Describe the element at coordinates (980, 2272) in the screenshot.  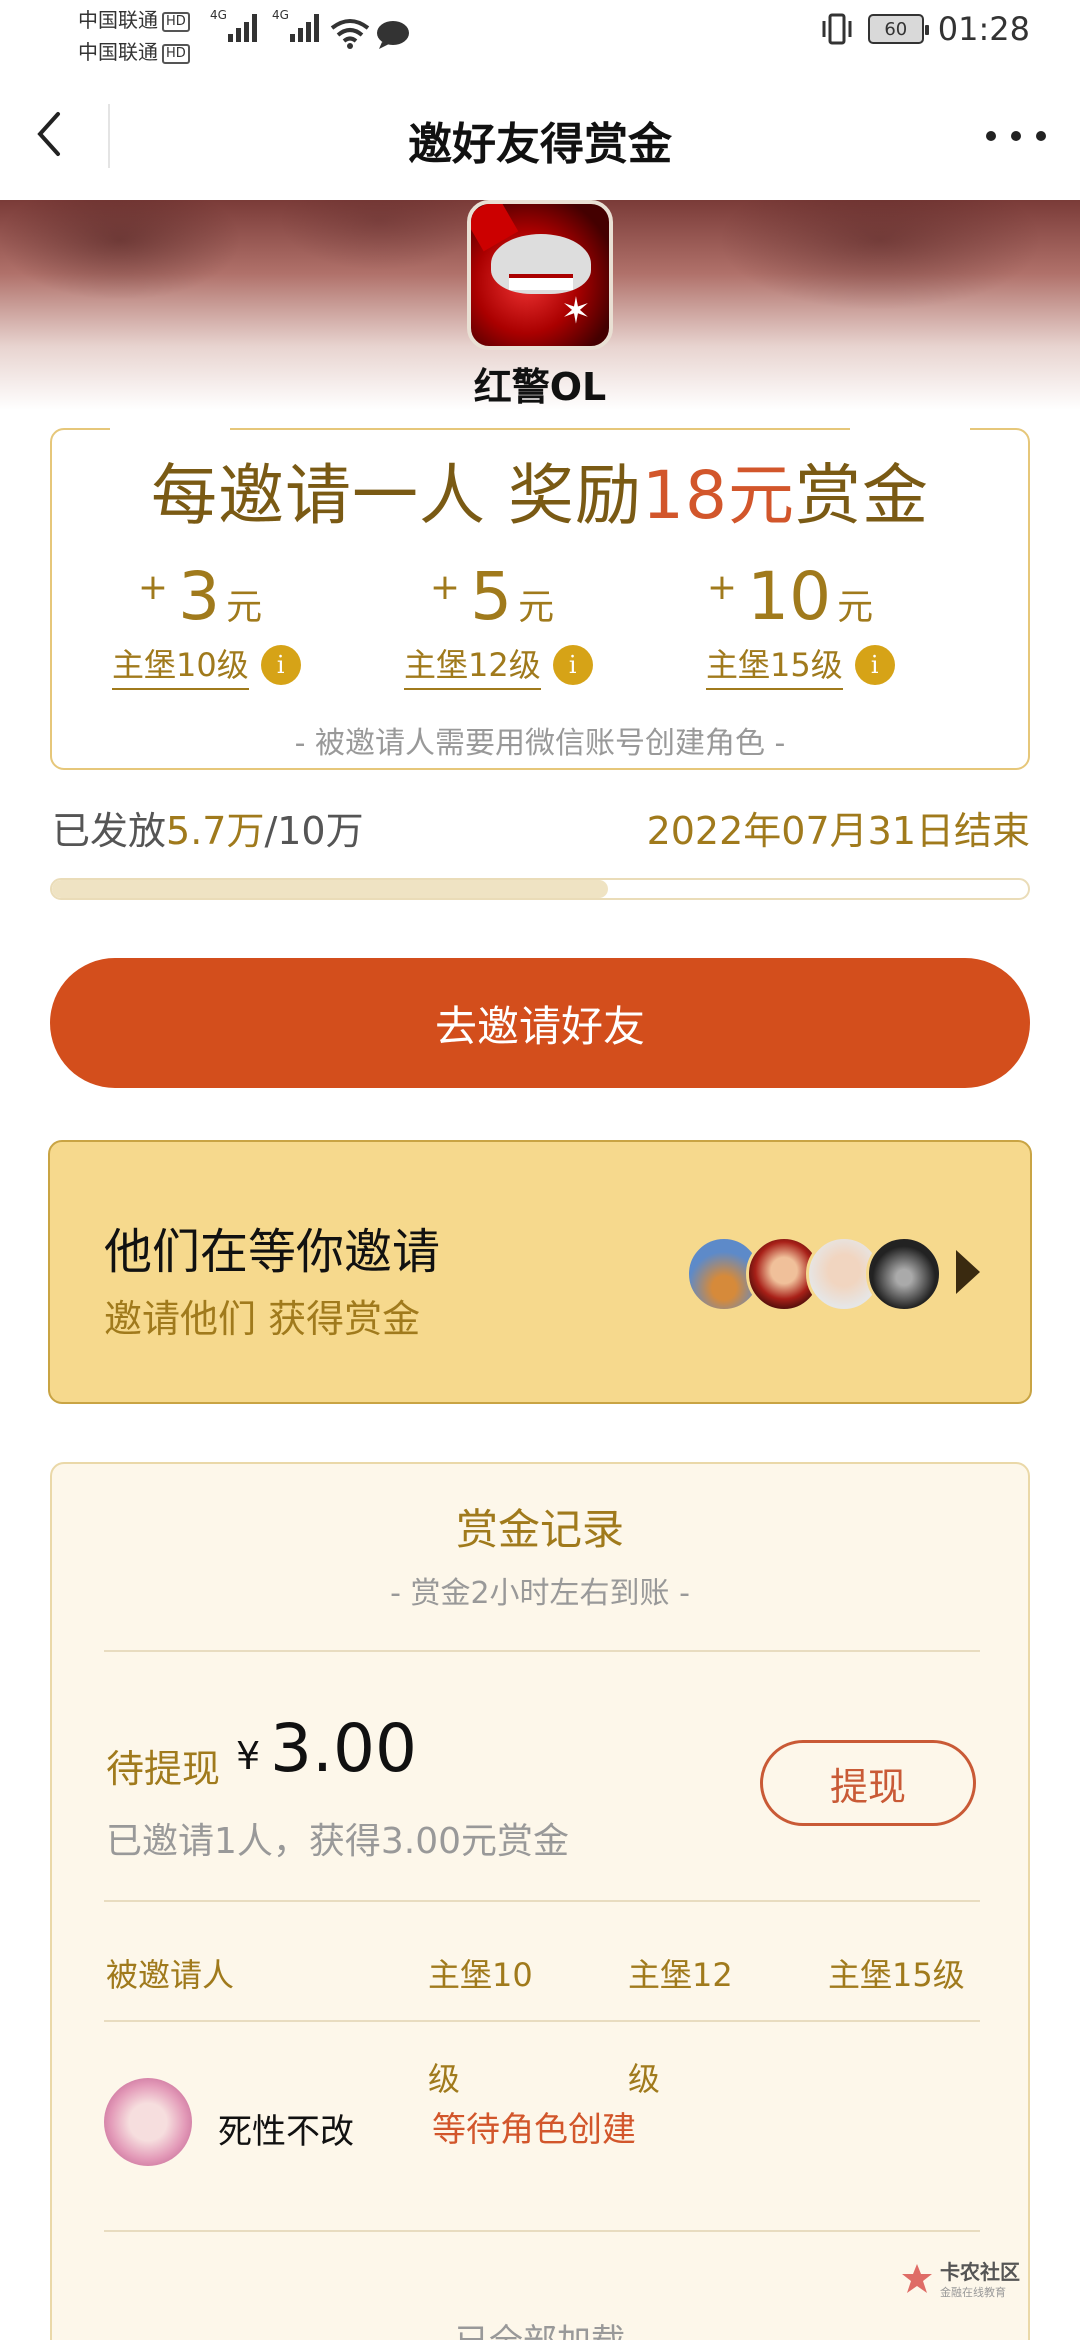
I see `watermark-name: 卡农社区` at that location.